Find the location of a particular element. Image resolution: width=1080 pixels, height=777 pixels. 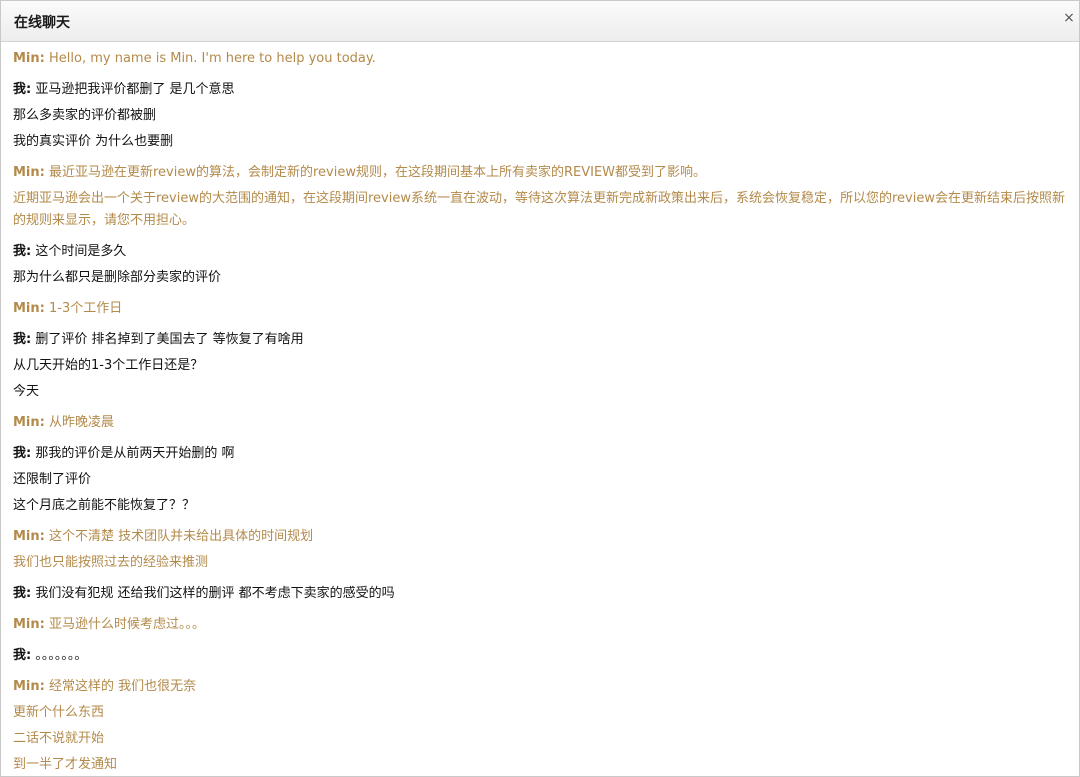

message-line: 我: 亚马逊把我评价都删了 是几个意思 is located at coordinates (540, 90).